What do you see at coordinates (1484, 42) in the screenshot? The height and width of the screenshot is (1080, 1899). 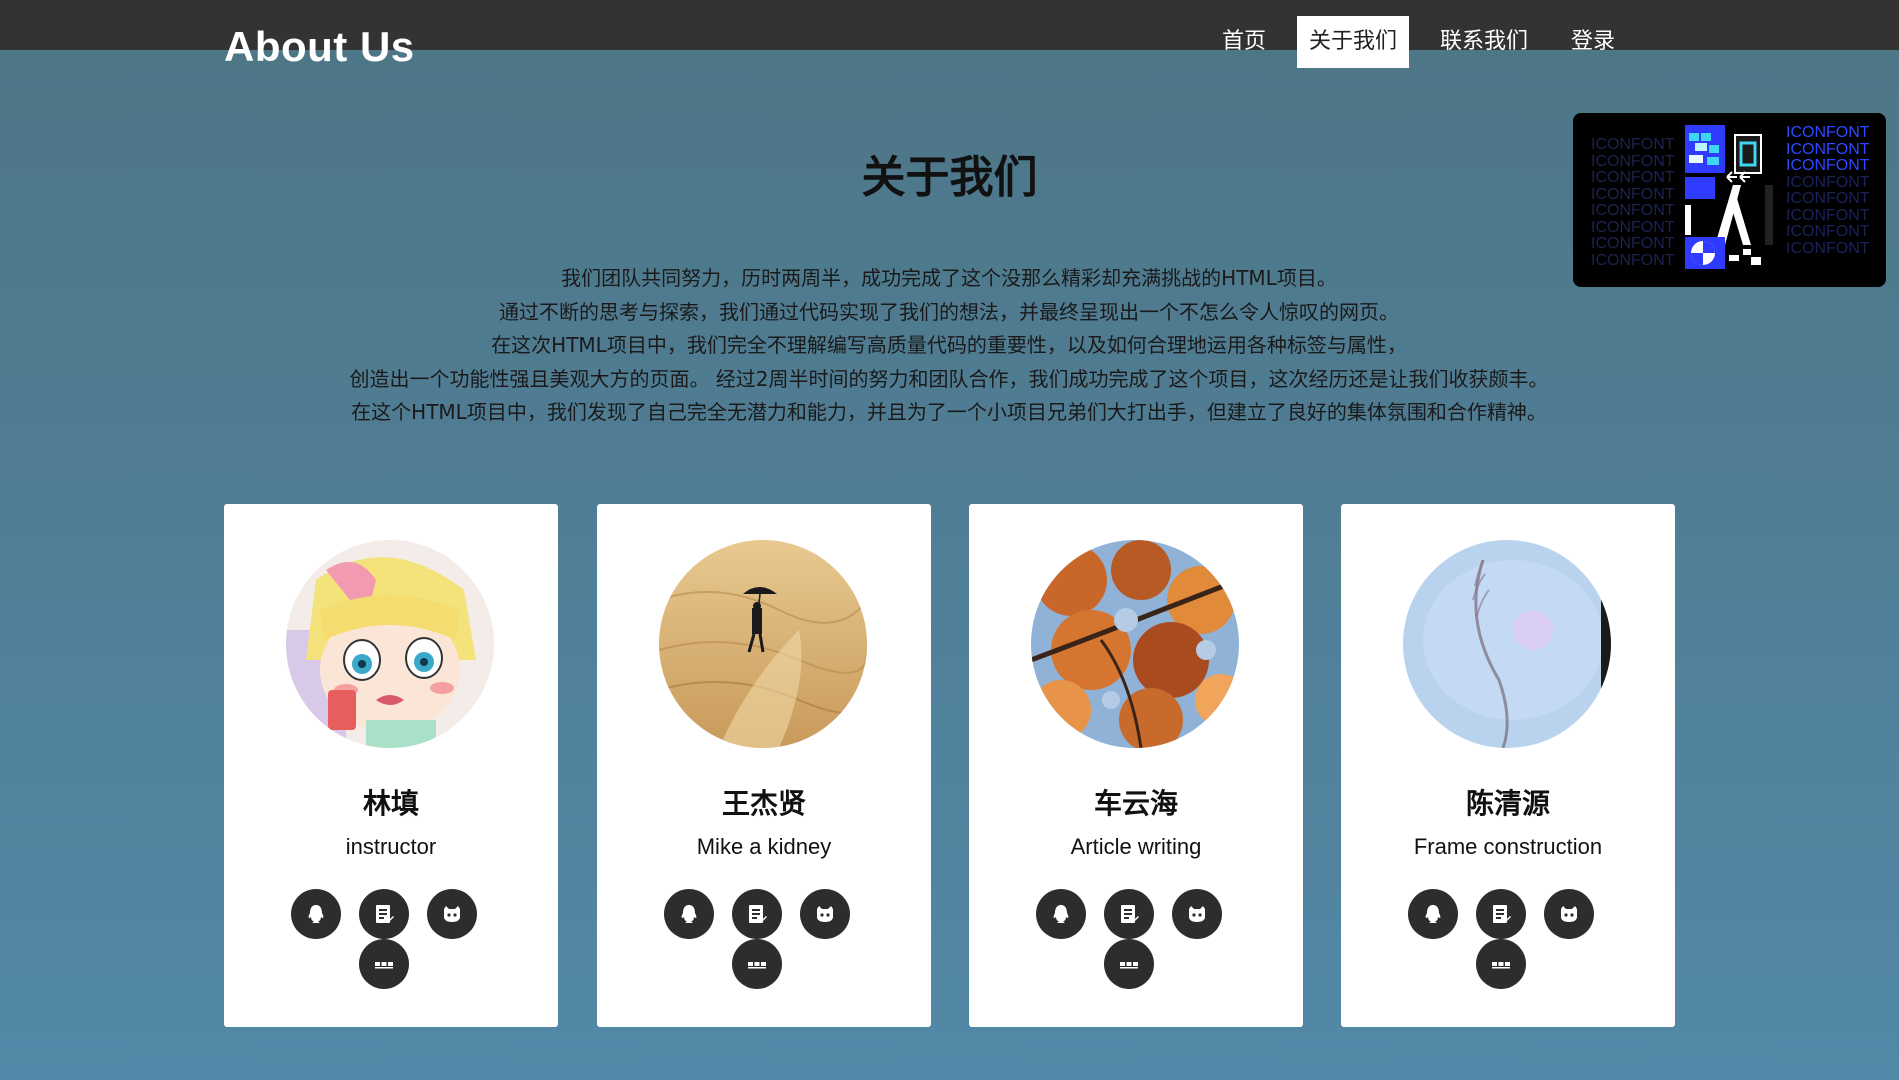 I see `nav-contact: 联系我们` at bounding box center [1484, 42].